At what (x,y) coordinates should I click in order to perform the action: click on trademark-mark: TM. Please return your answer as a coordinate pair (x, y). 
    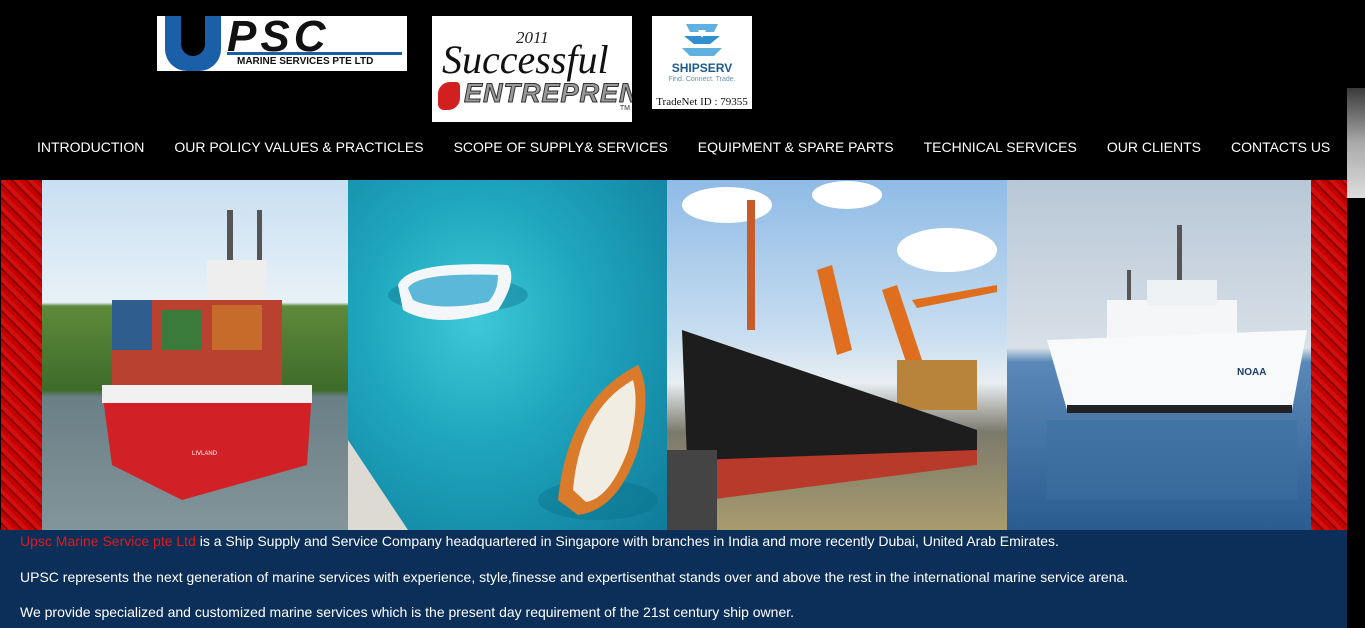
    Looking at the image, I should click on (624, 108).